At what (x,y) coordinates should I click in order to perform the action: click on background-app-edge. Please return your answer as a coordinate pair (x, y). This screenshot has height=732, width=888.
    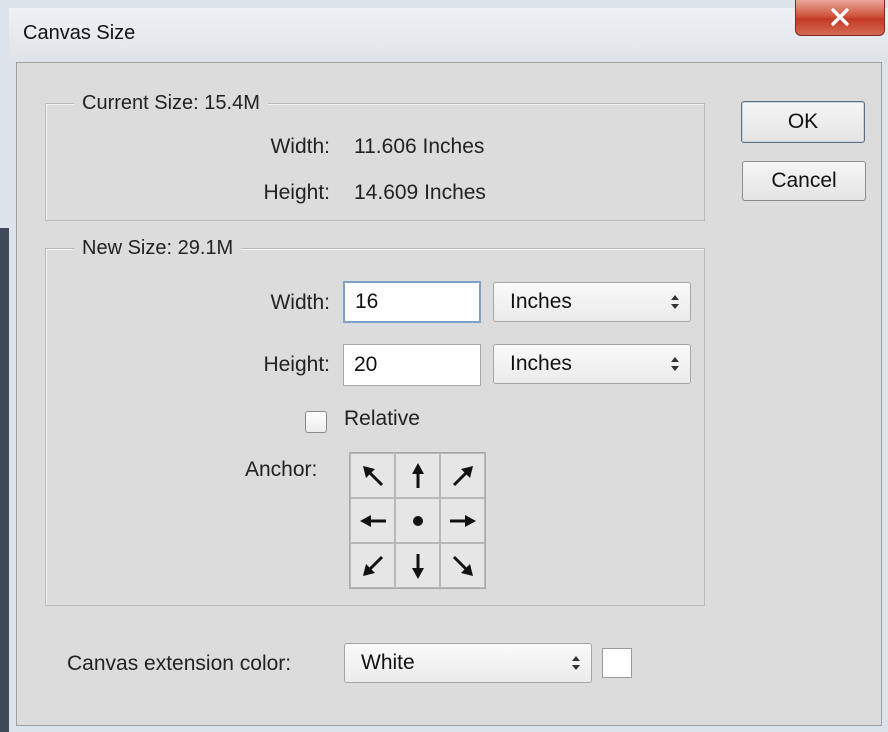
    Looking at the image, I should click on (4, 480).